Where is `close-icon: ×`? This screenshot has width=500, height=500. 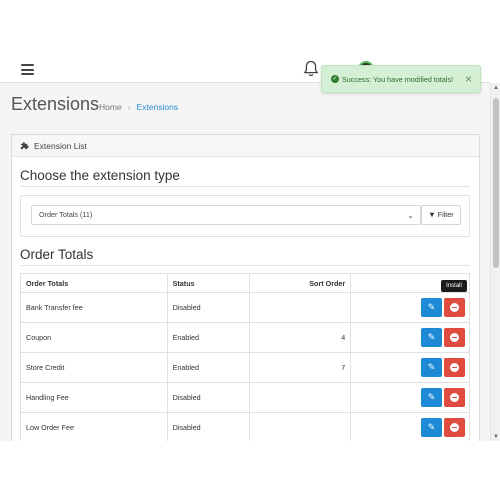
close-icon: × is located at coordinates (468, 79).